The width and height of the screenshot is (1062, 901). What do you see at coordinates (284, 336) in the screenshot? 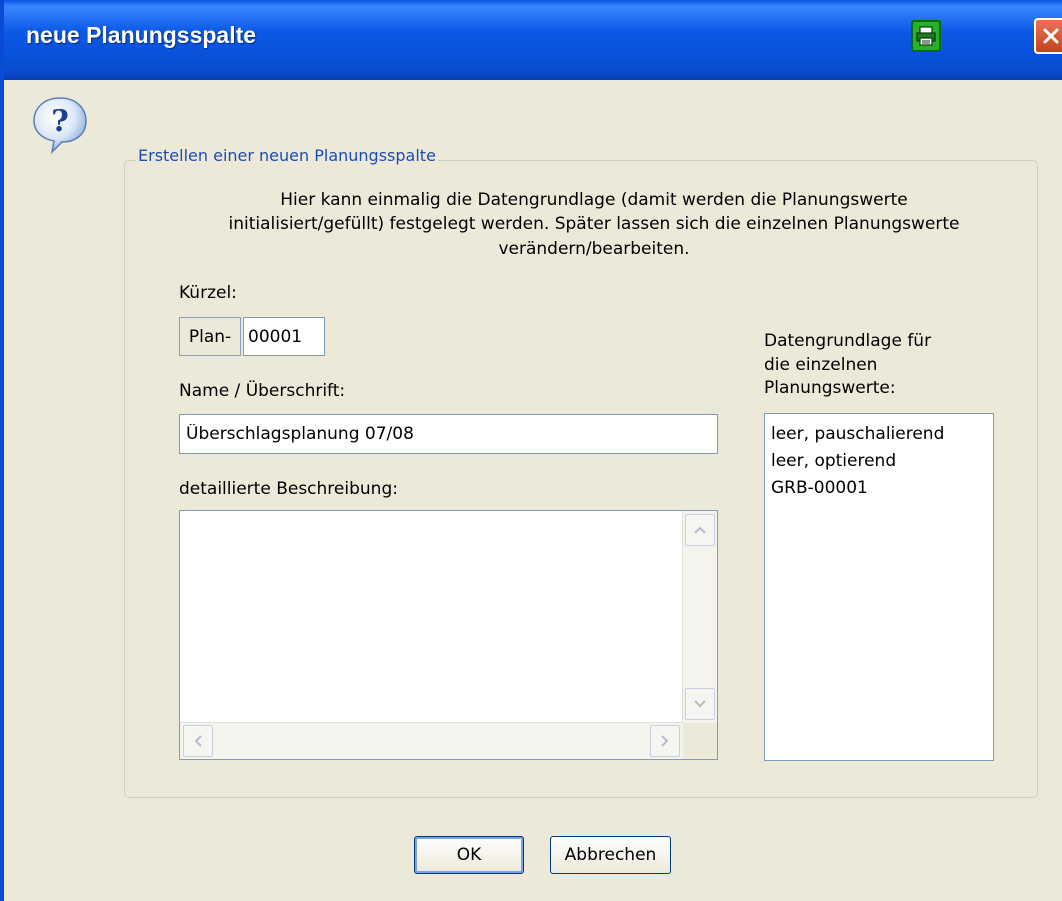
I see `kuerzel-input` at bounding box center [284, 336].